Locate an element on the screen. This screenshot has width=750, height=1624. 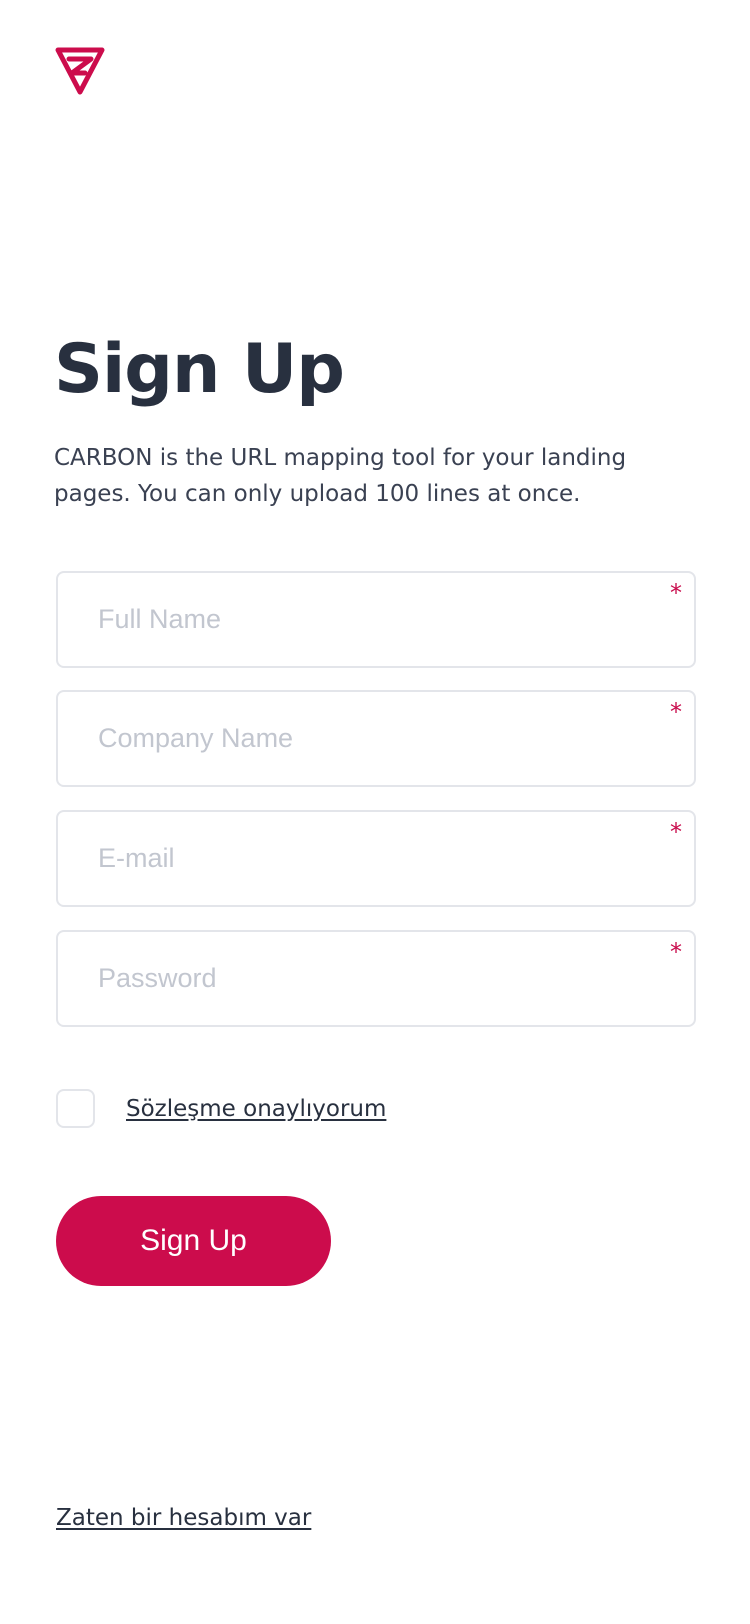
full-name-input is located at coordinates (376, 619).